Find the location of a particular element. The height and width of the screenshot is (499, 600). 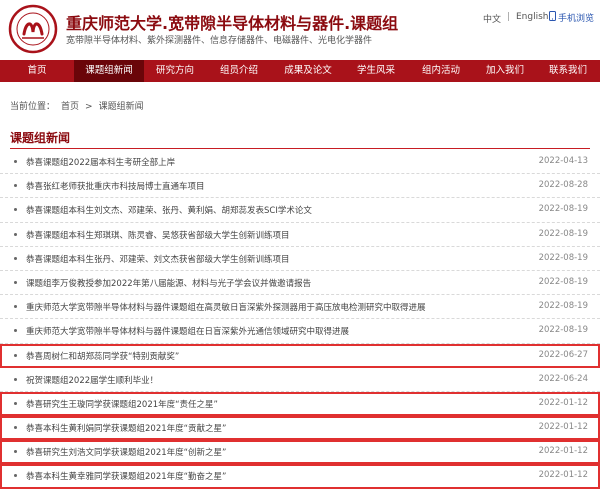

nav-item-join: 加入我们 is located at coordinates (505, 71).